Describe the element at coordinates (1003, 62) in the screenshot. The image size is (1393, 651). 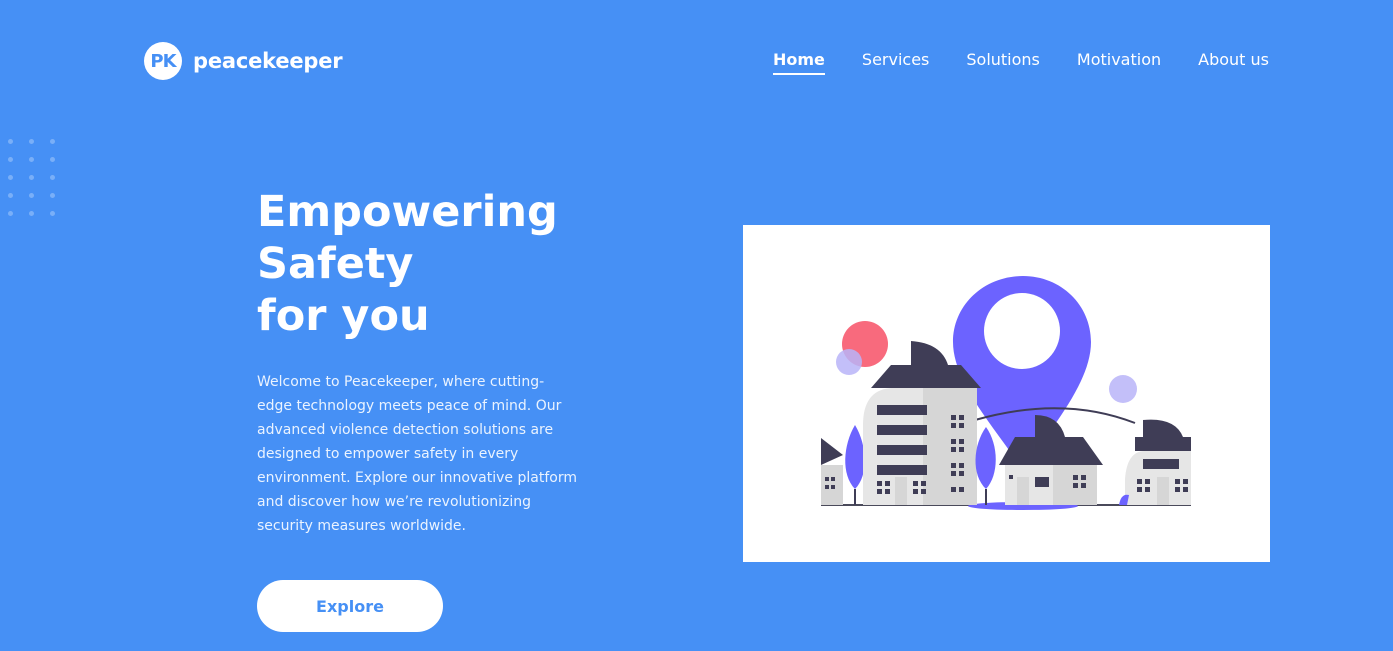
I see `nav-item-solutions: Solutions` at that location.